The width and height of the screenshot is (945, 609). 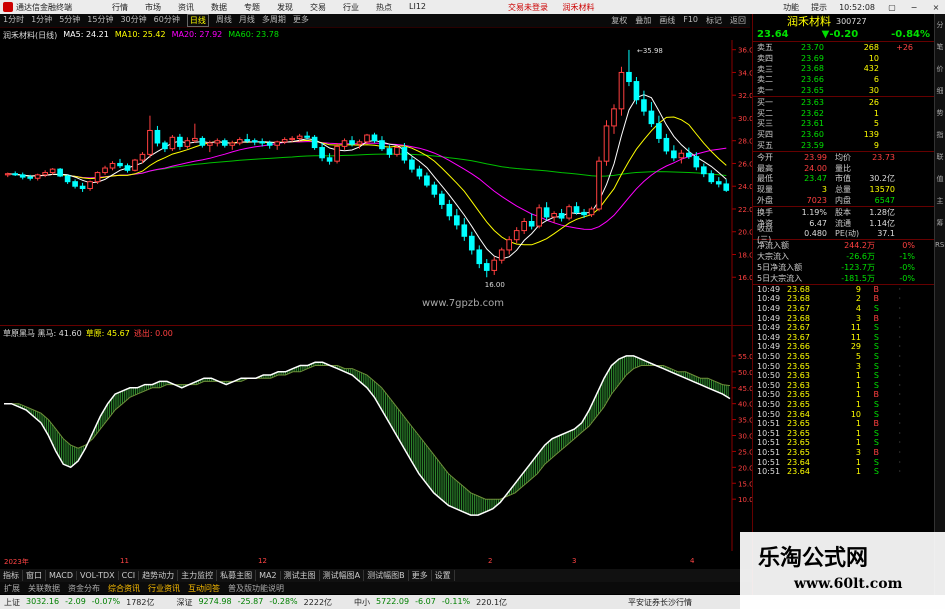 I want to click on info-tab: 互动问答, so click(x=204, y=588).